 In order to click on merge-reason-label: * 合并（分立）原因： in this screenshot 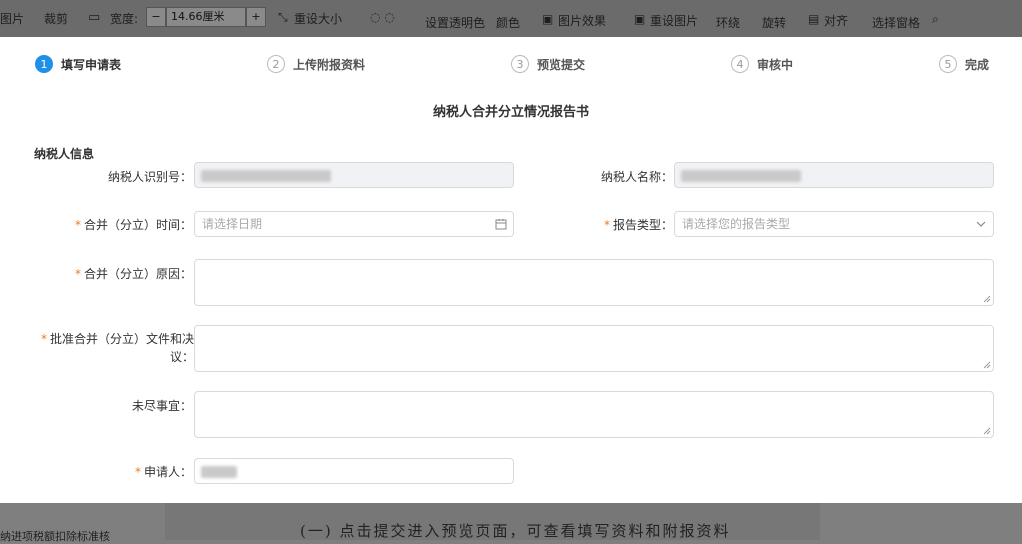, I will do `click(116, 274)`.